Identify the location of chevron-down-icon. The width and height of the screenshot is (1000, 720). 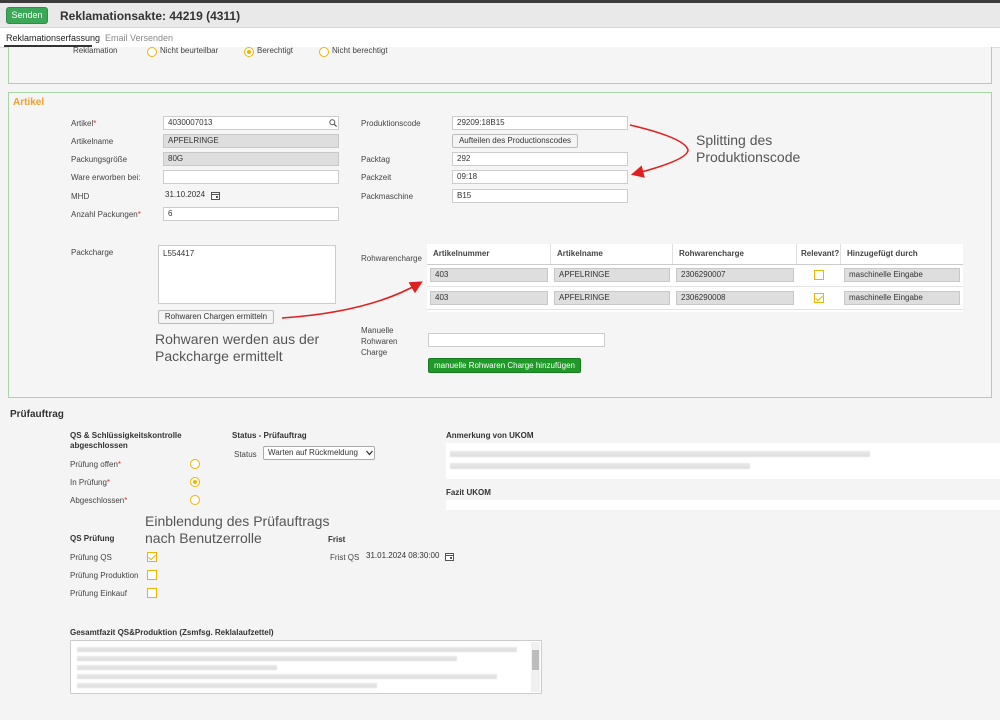
(369, 453).